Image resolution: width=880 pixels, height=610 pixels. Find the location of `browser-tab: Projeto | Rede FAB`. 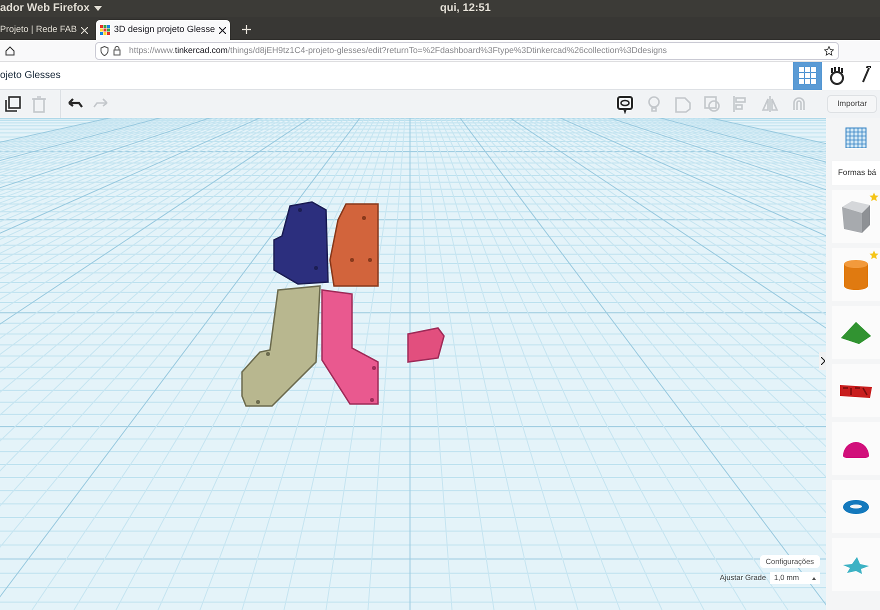

browser-tab: Projeto | Rede FAB is located at coordinates (46, 30).